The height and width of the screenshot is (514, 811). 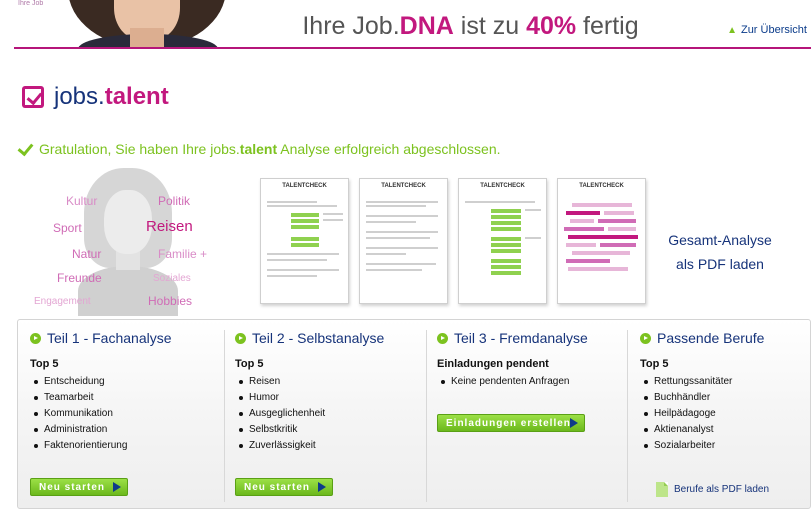 I want to click on progress-headline-suffix: fertig, so click(x=607, y=26).